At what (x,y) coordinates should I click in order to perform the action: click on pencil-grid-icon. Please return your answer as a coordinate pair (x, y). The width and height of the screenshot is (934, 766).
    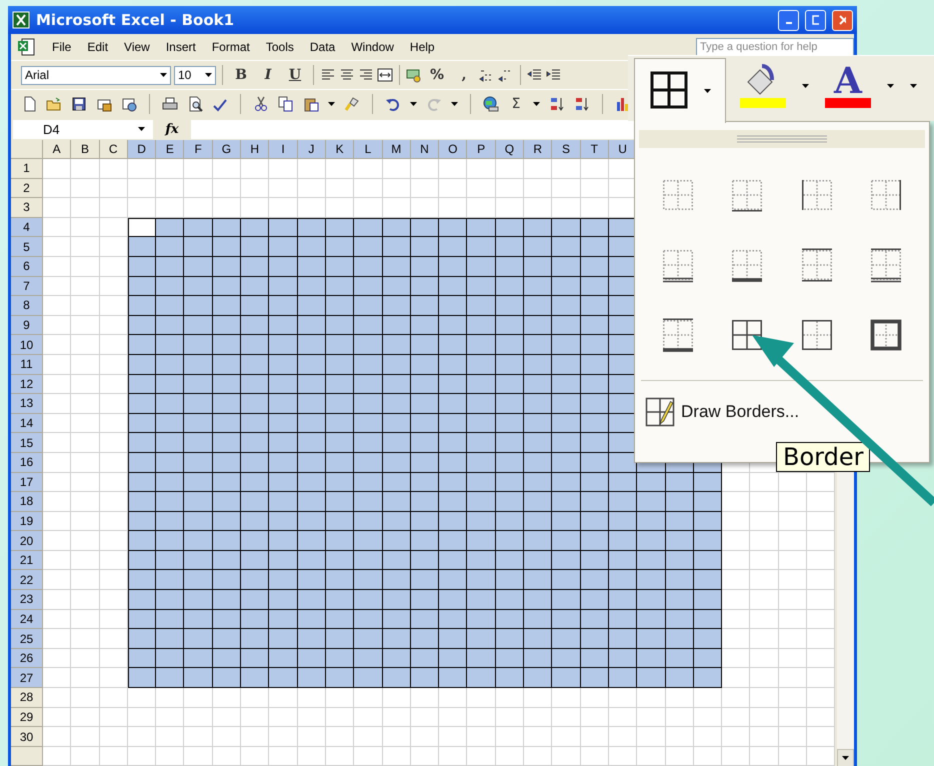
    Looking at the image, I should click on (660, 412).